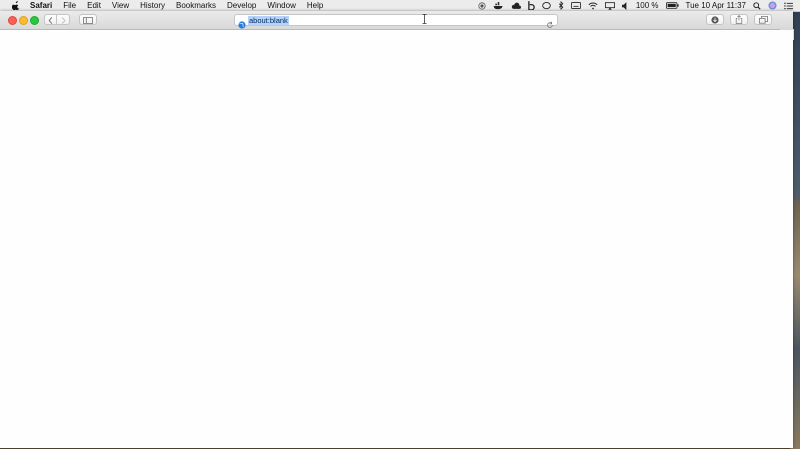 This screenshot has width=800, height=449. Describe the element at coordinates (94, 5) in the screenshot. I see `menu-edit: Edit` at that location.